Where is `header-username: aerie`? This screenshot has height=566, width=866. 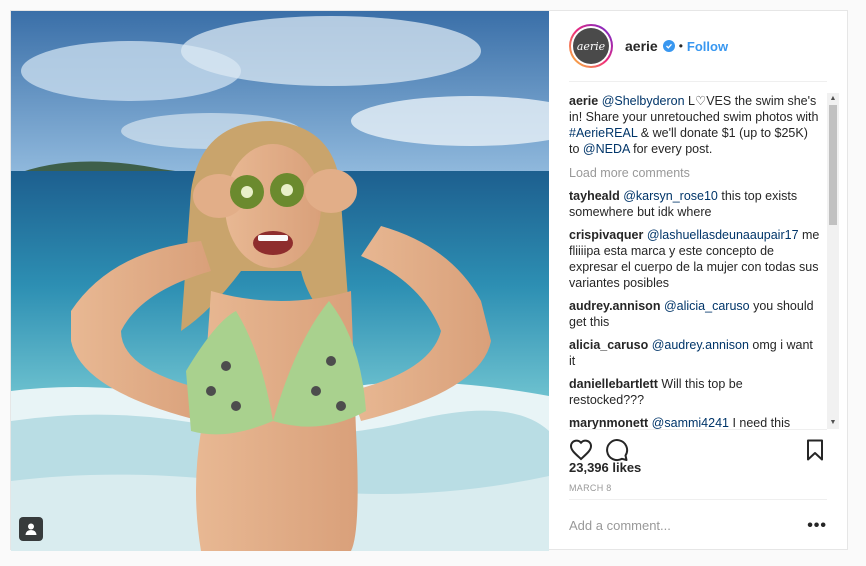
header-username: aerie is located at coordinates (641, 46).